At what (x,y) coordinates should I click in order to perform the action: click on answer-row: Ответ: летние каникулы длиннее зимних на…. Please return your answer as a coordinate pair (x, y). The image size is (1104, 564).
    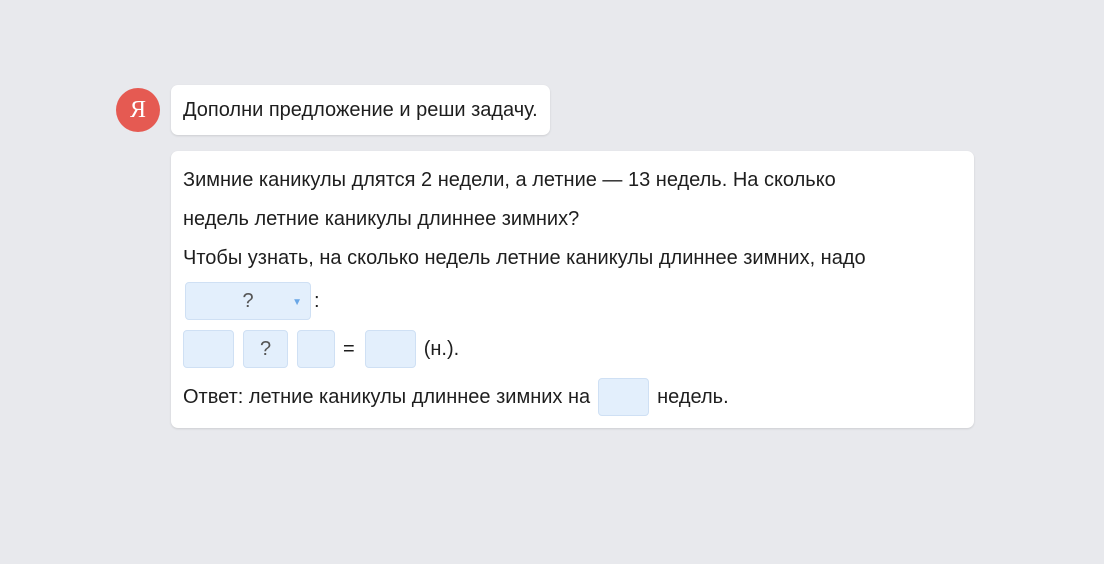
    Looking at the image, I should click on (572, 397).